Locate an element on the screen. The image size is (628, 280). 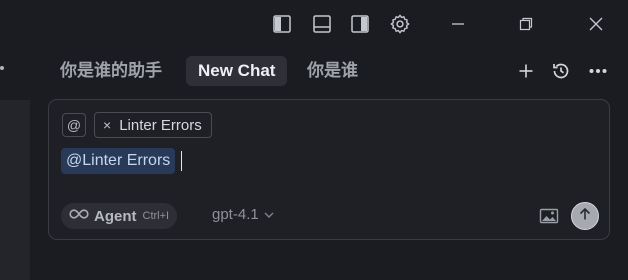
chat-input: @Linter Errors is located at coordinates (122, 161).